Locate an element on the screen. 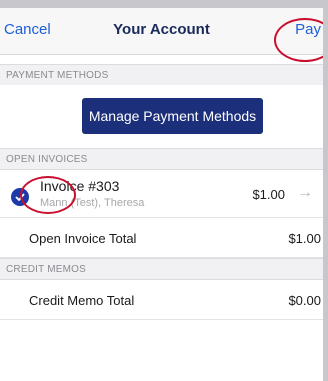 This screenshot has width=328, height=381. section-header-payment-methods: PAYMENT METHODS is located at coordinates (161, 75).